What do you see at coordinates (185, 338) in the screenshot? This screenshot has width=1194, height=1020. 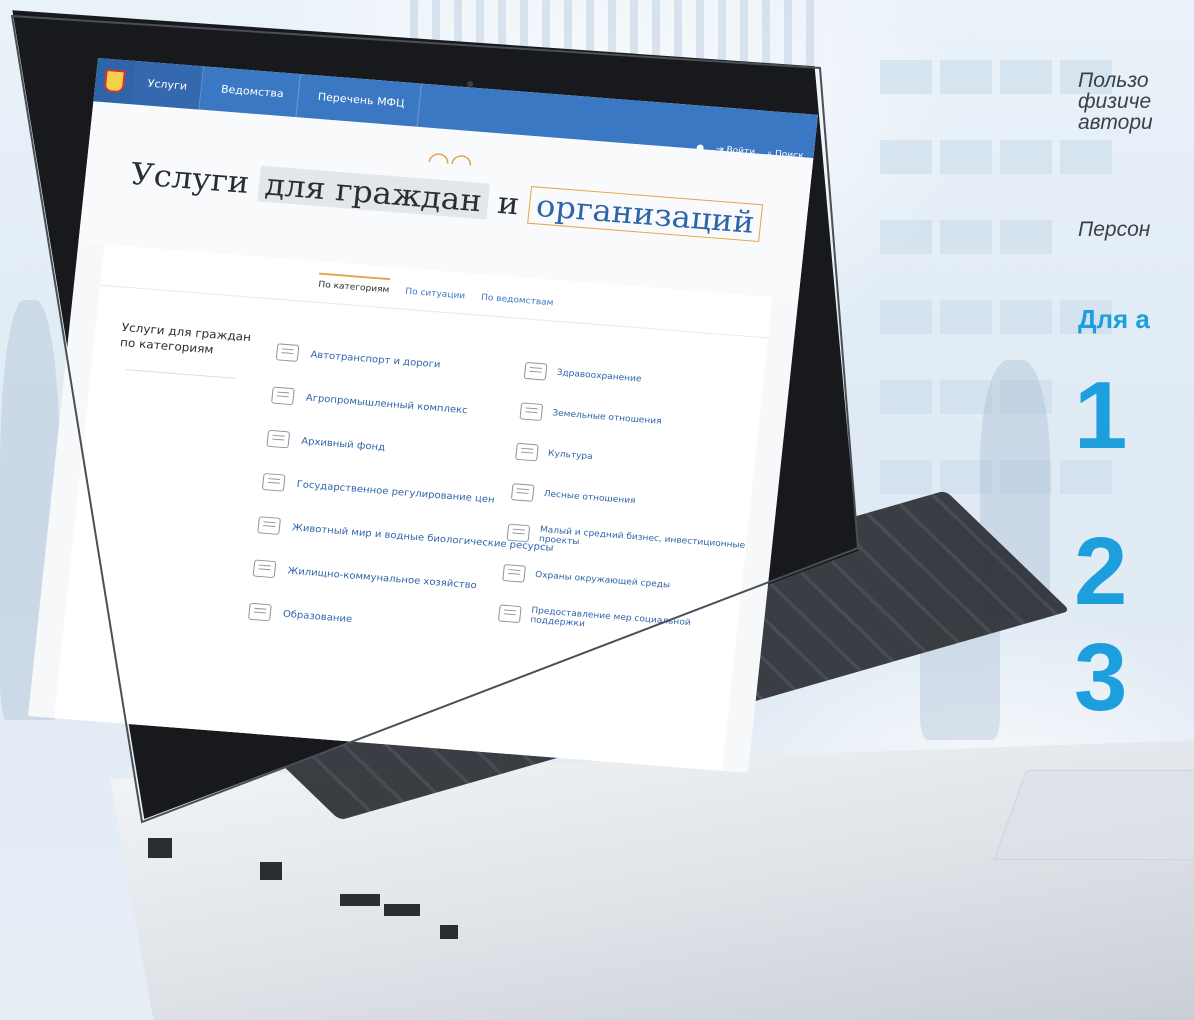 I see `category-heading: Услуги для граждан по категориям` at bounding box center [185, 338].